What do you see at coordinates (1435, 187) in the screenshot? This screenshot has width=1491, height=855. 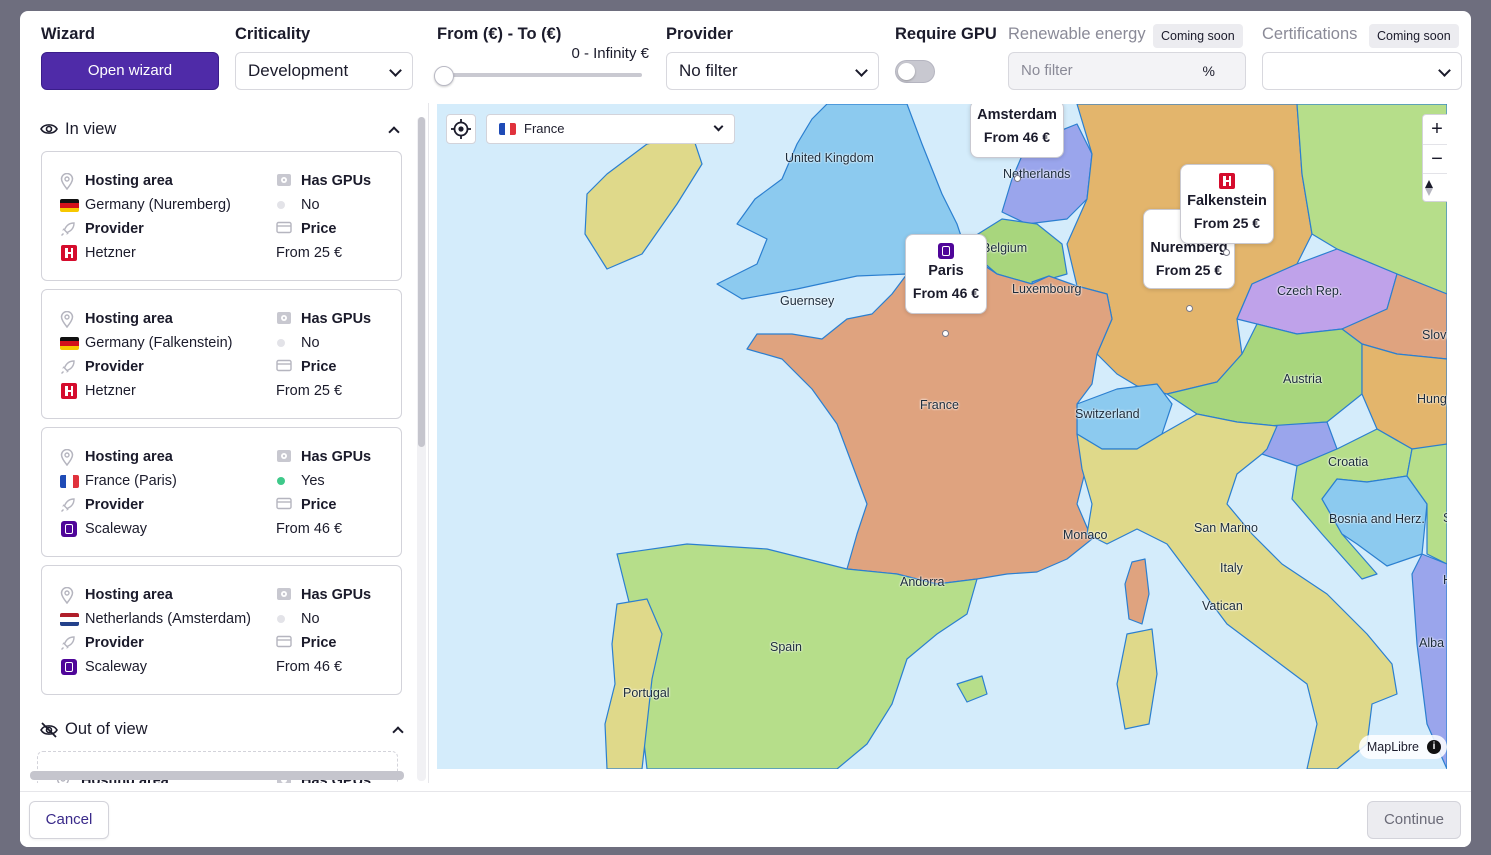 I see `reset-north-button` at bounding box center [1435, 187].